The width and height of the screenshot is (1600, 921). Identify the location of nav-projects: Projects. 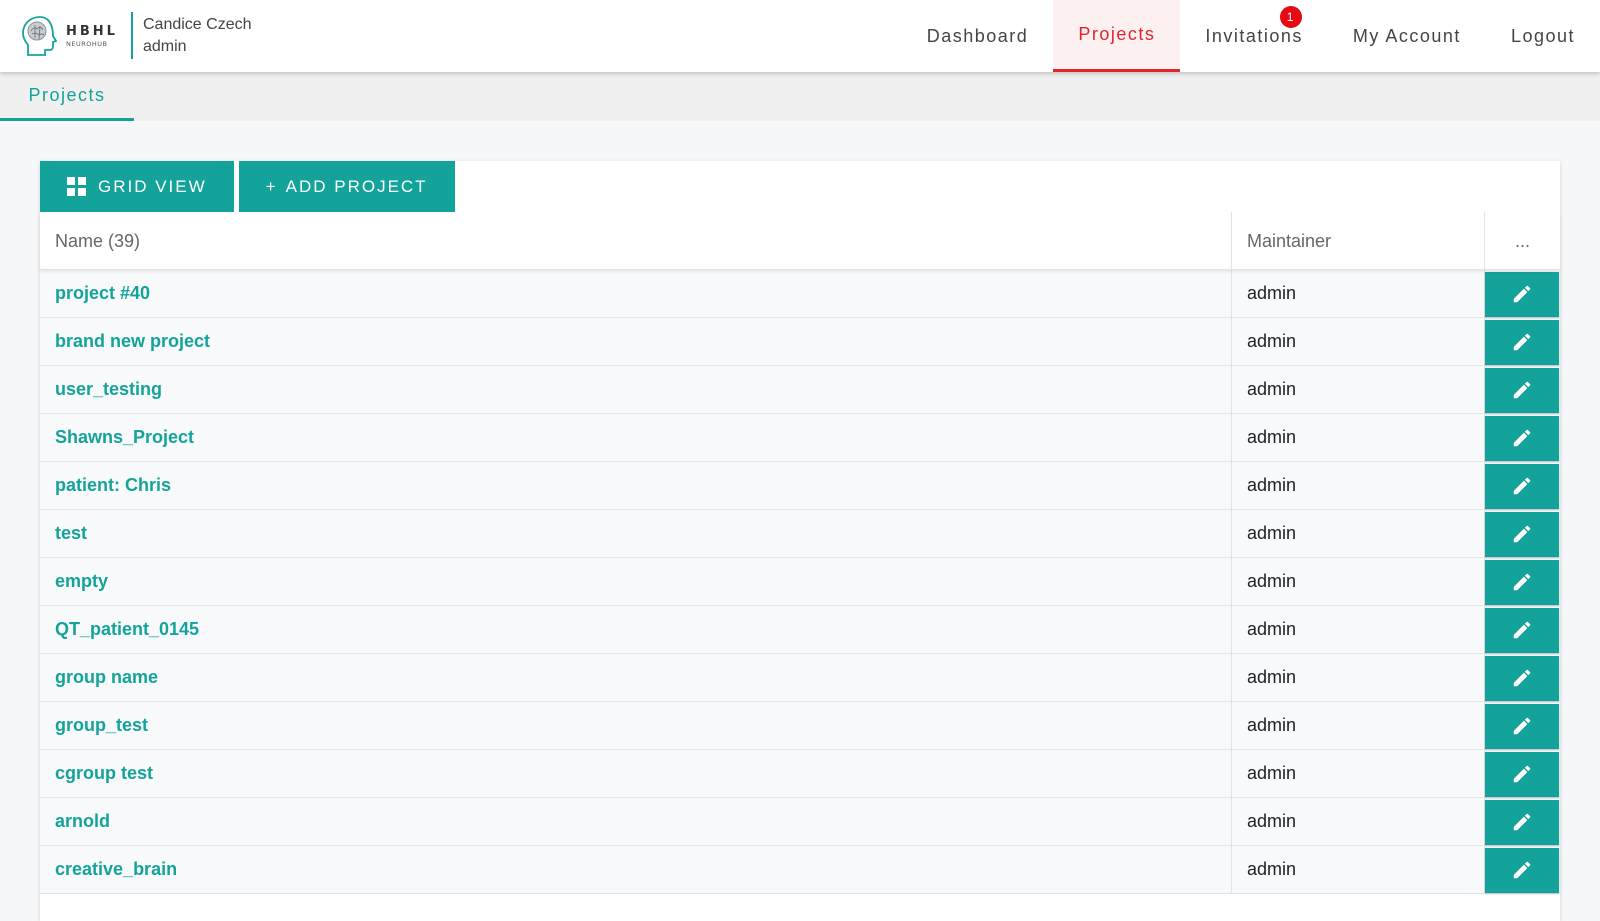
(1117, 36).